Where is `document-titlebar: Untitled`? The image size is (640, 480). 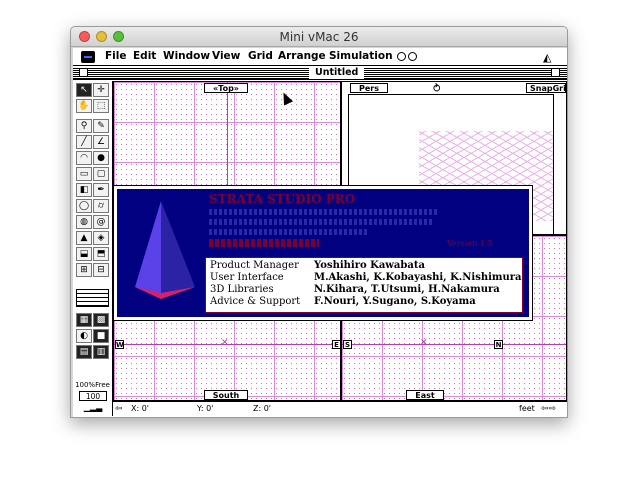
document-titlebar: Untitled is located at coordinates (320, 73).